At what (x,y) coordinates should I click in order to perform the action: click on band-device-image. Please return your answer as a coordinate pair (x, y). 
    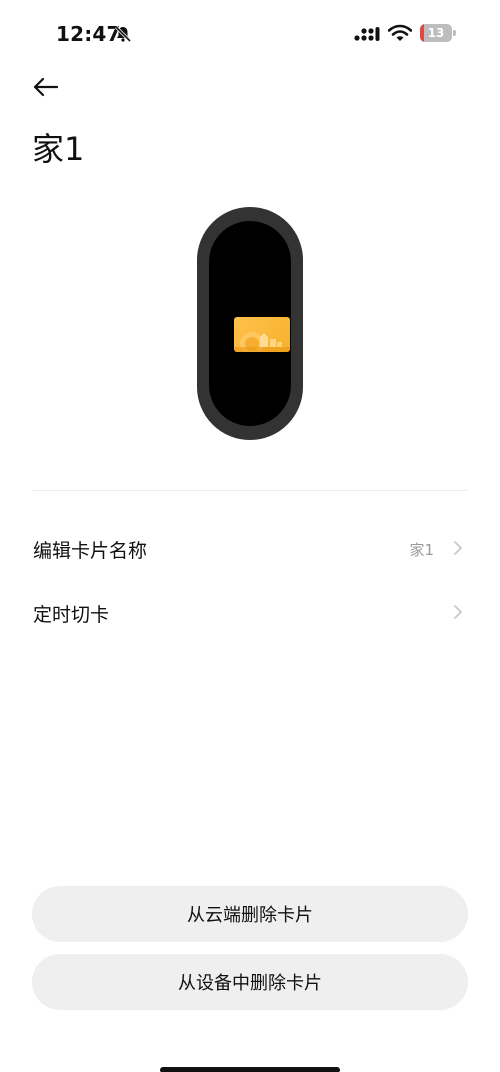
    Looking at the image, I should click on (250, 323).